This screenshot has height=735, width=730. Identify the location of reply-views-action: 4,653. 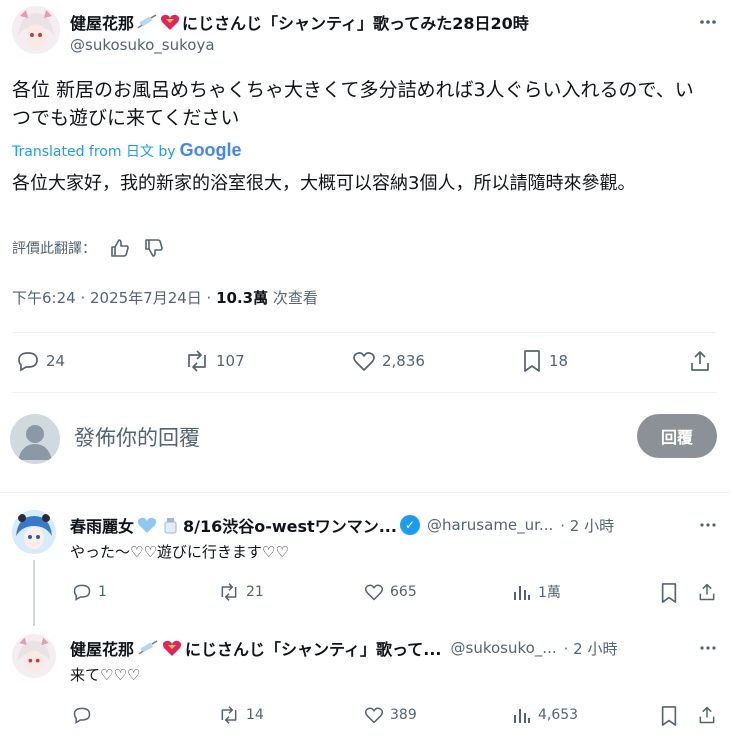
(545, 715).